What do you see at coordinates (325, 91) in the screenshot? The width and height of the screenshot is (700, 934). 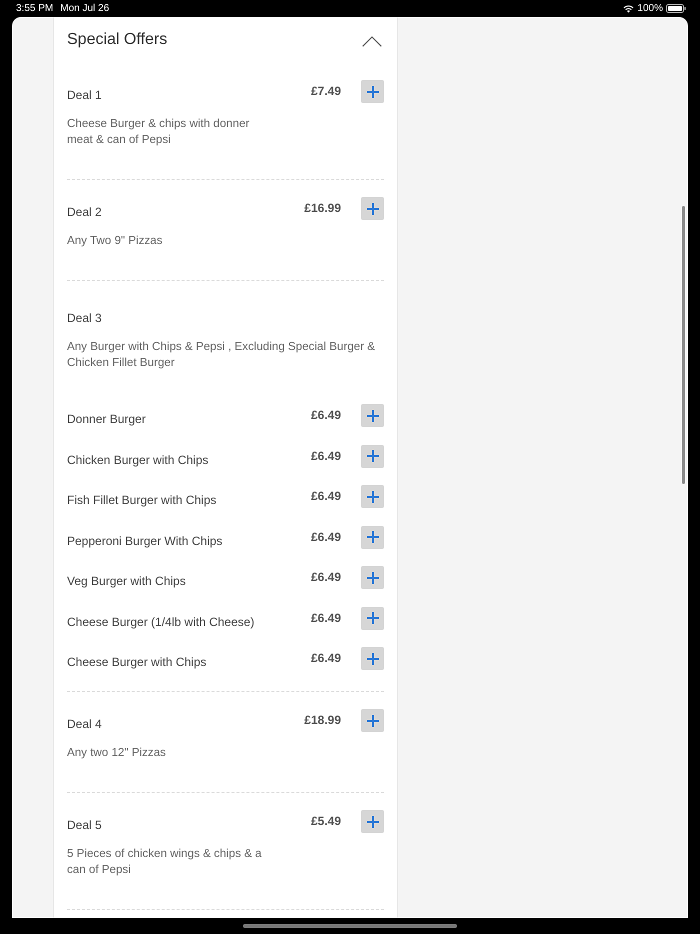 I see `deal-price: £7.49` at bounding box center [325, 91].